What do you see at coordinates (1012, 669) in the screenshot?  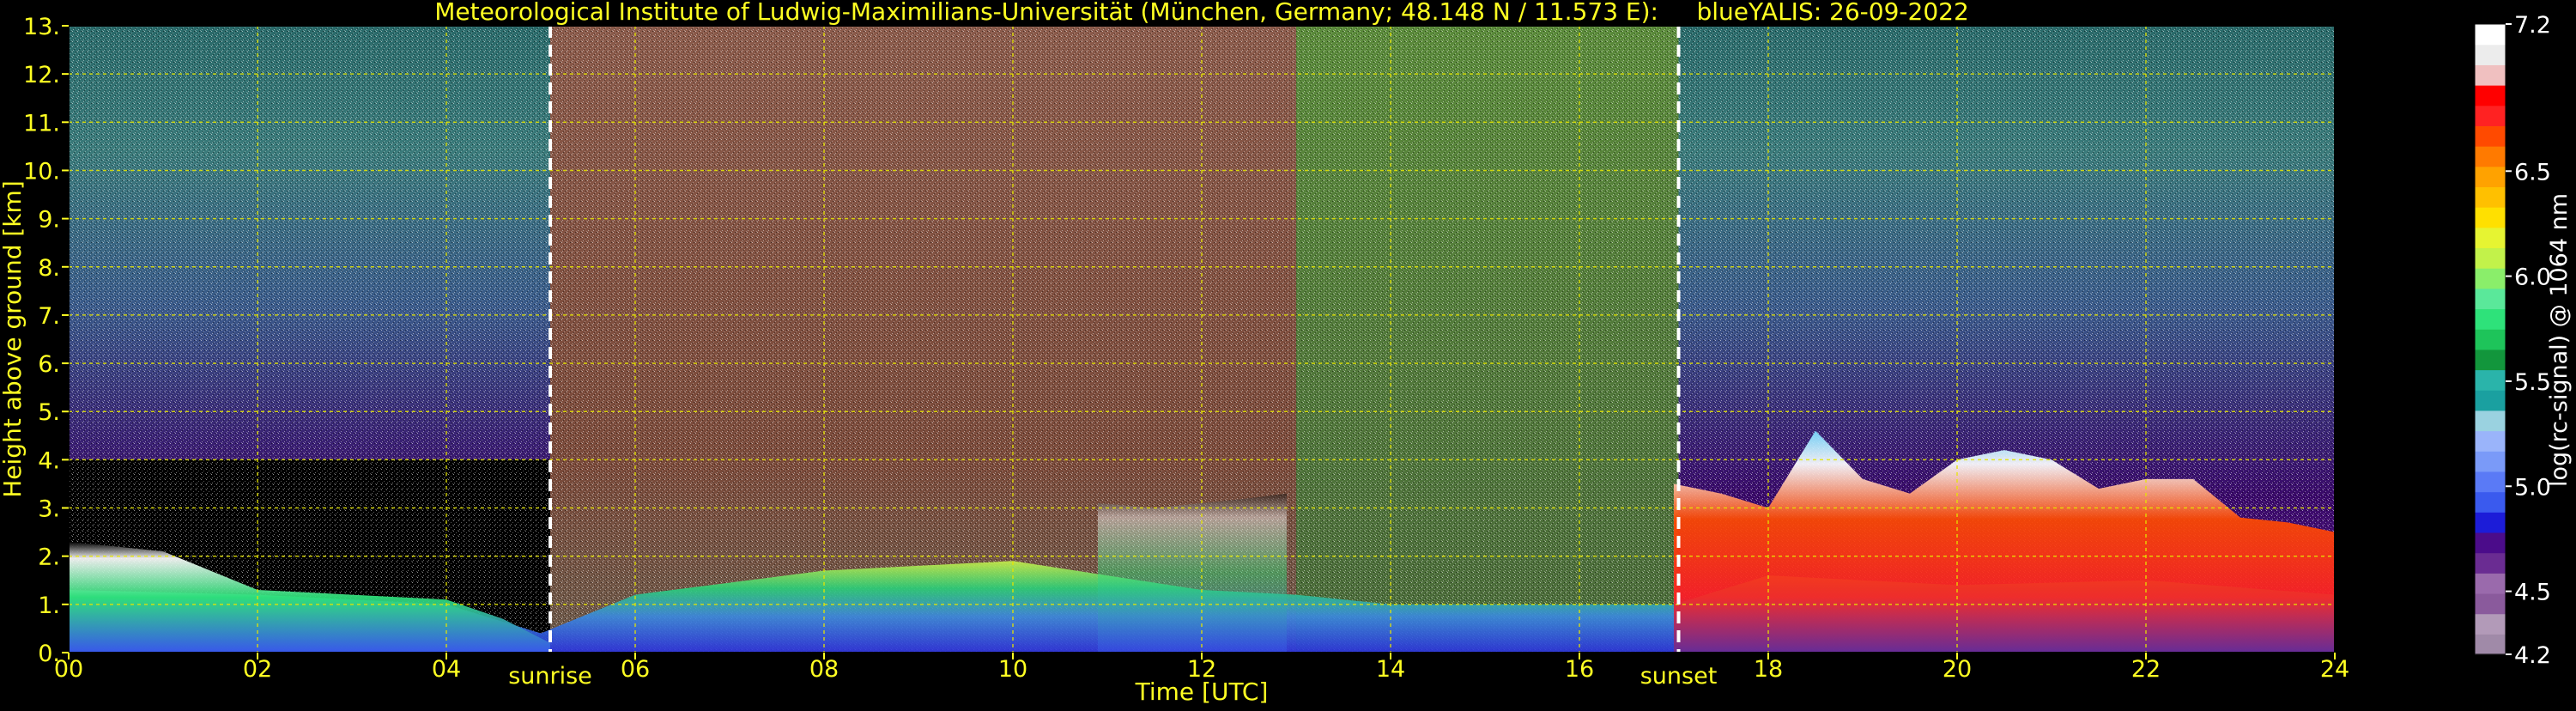 I see `x-tick-label: 10` at bounding box center [1012, 669].